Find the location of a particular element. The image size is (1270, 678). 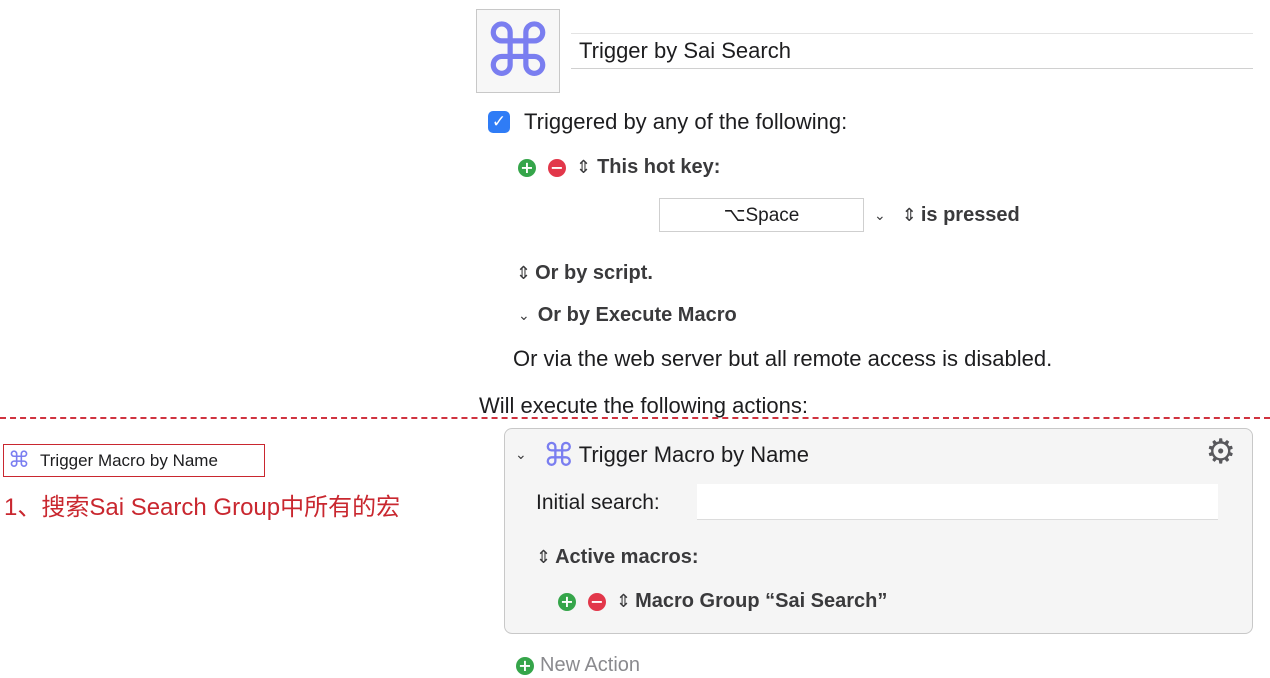

remove-macro-group-icon: − is located at coordinates (597, 601).